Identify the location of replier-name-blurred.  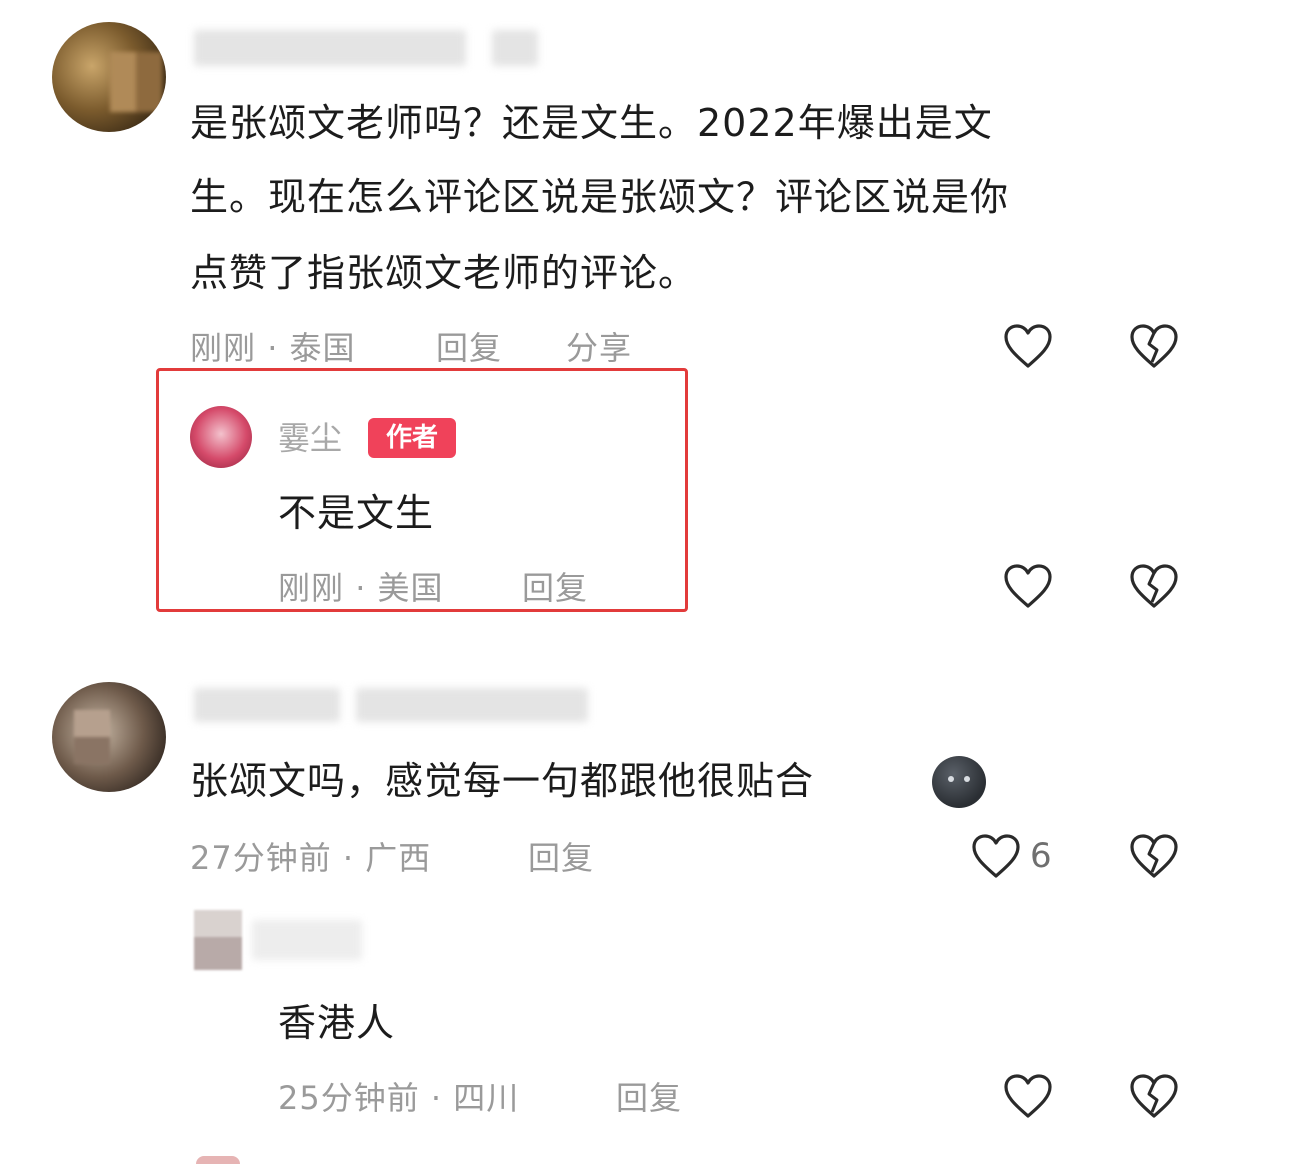
(307, 940).